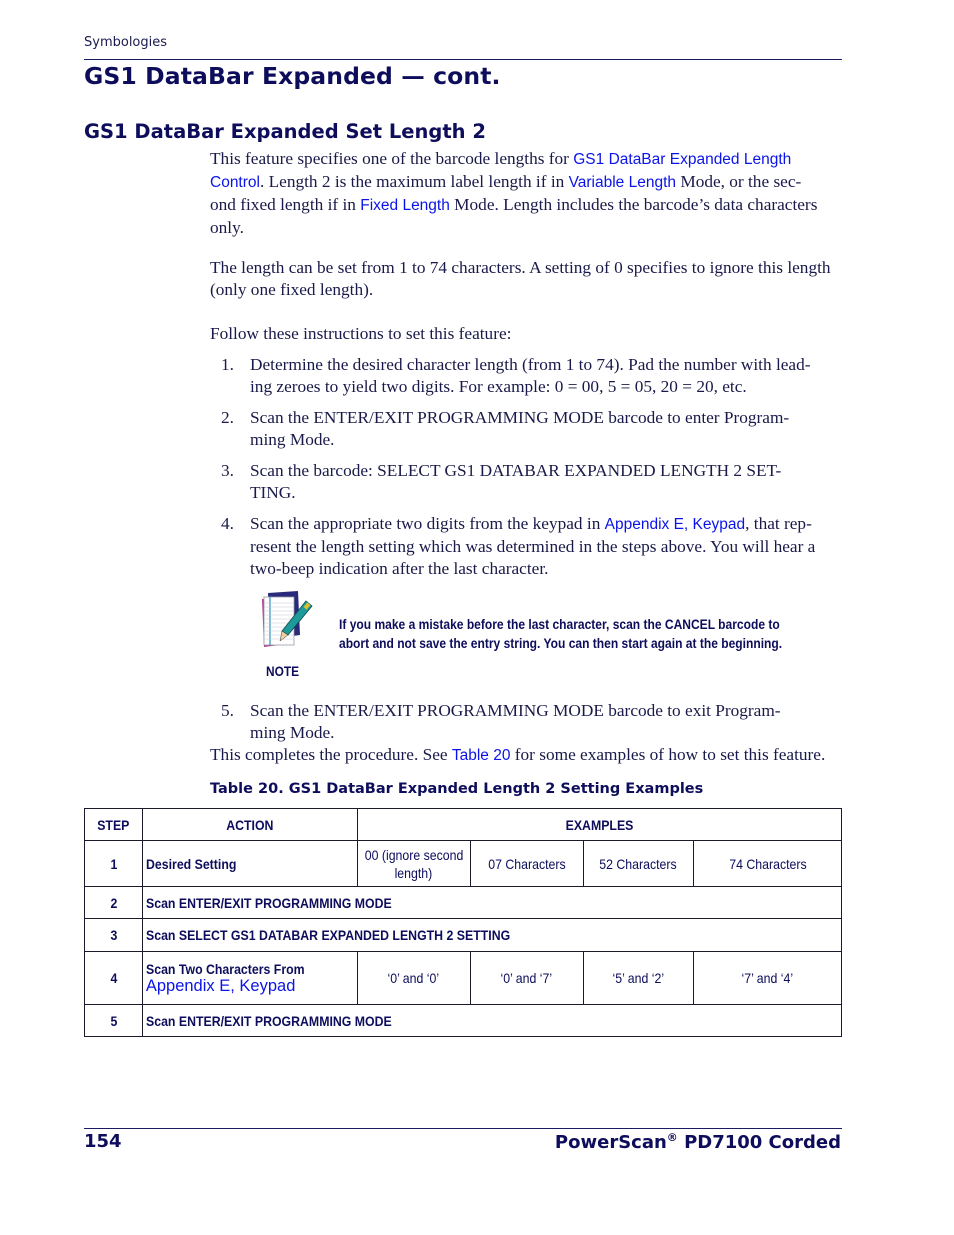 This screenshot has width=954, height=1235. I want to click on table-row: 5 Scan ENTER/EXIT PROGRAMMING MODE, so click(463, 1020).